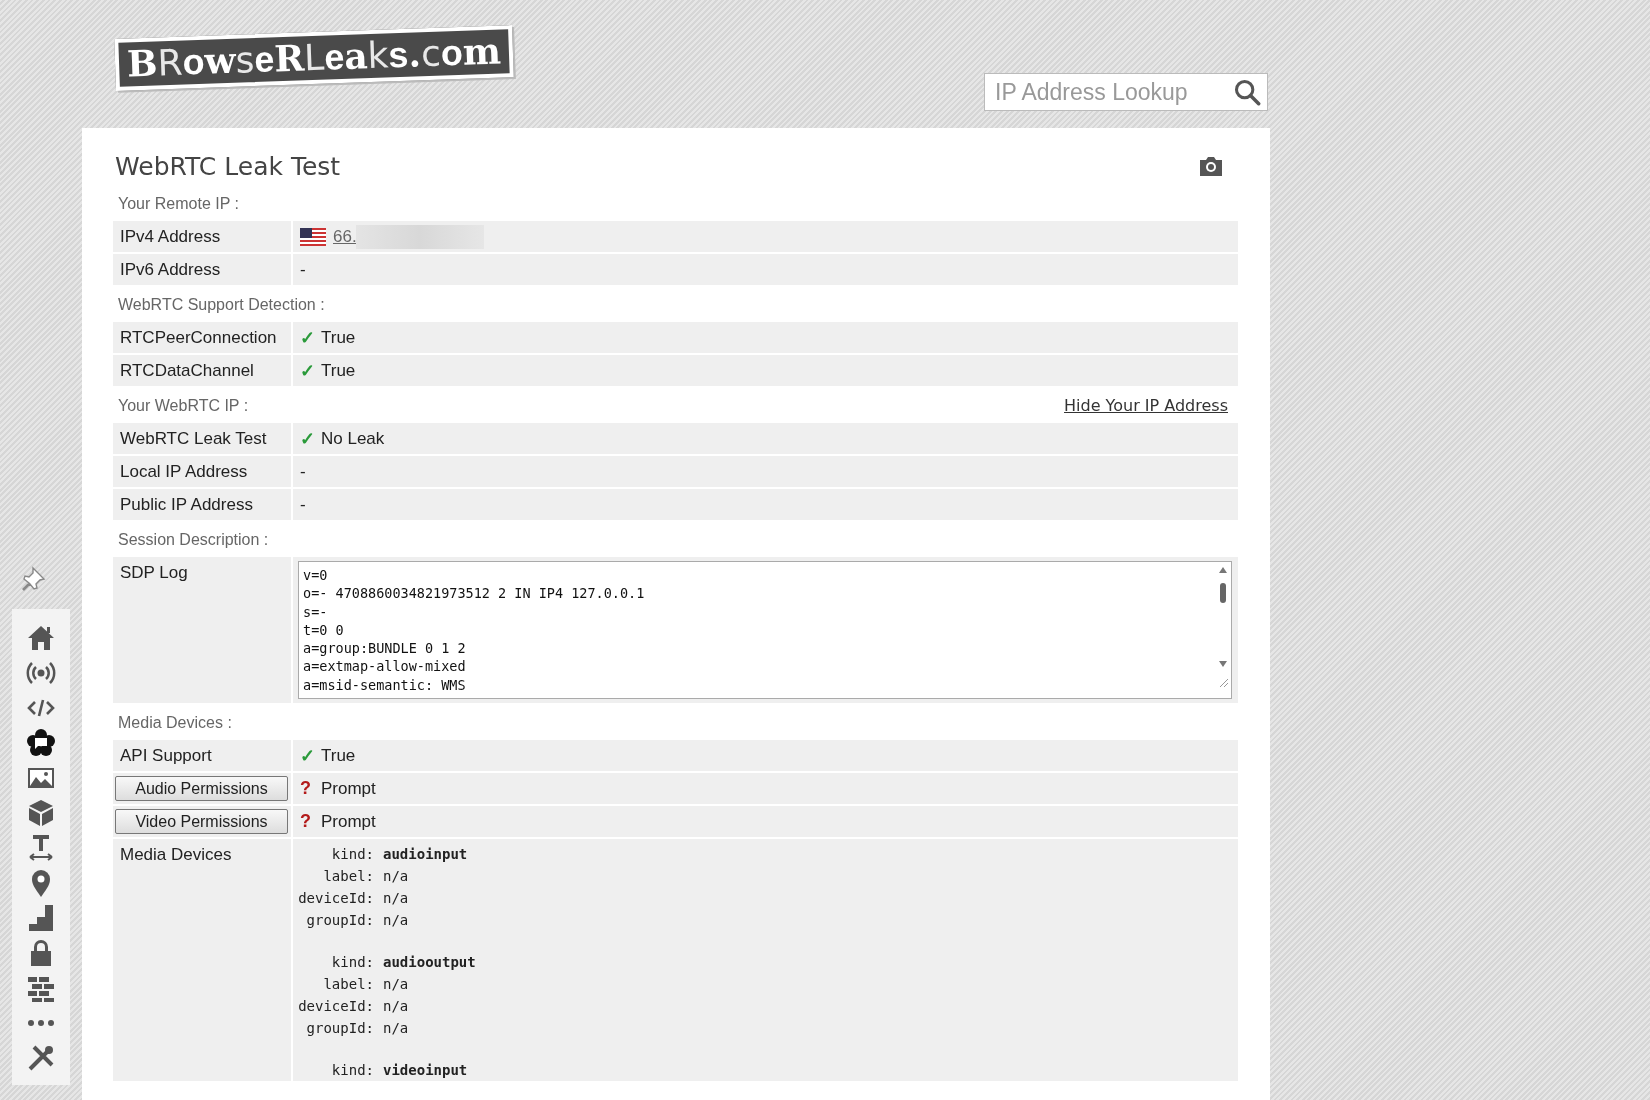 This screenshot has height=1100, width=1650. I want to click on row-label: IPv6 Address, so click(170, 269).